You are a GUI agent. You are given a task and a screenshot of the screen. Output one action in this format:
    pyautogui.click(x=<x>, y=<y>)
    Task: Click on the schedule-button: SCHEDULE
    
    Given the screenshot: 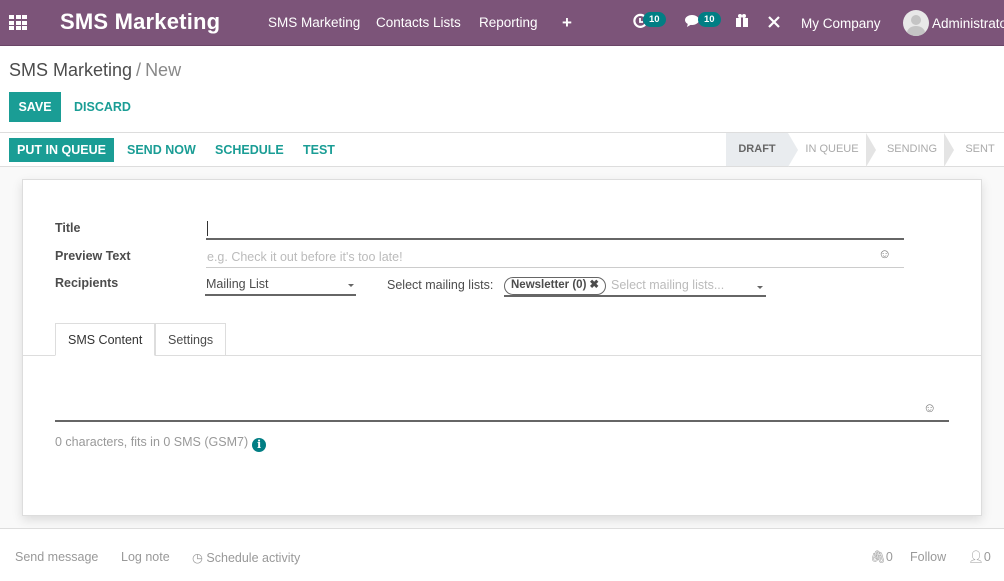 What is the action you would take?
    pyautogui.click(x=249, y=150)
    